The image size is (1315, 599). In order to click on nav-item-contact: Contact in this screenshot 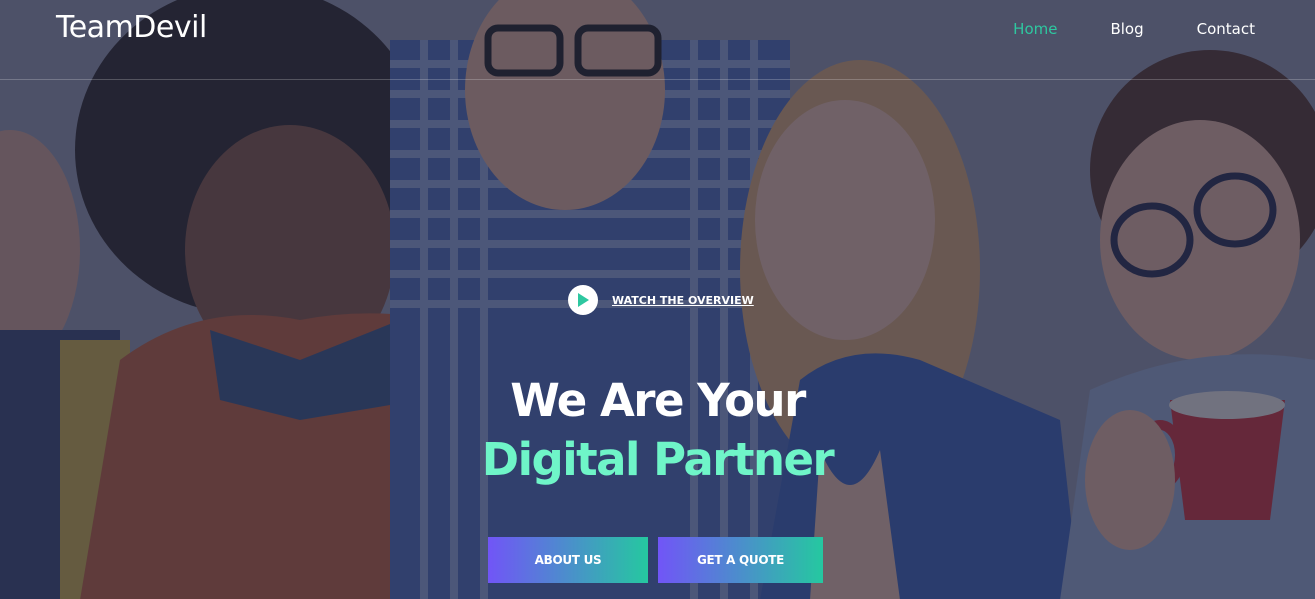, I will do `click(1226, 29)`.